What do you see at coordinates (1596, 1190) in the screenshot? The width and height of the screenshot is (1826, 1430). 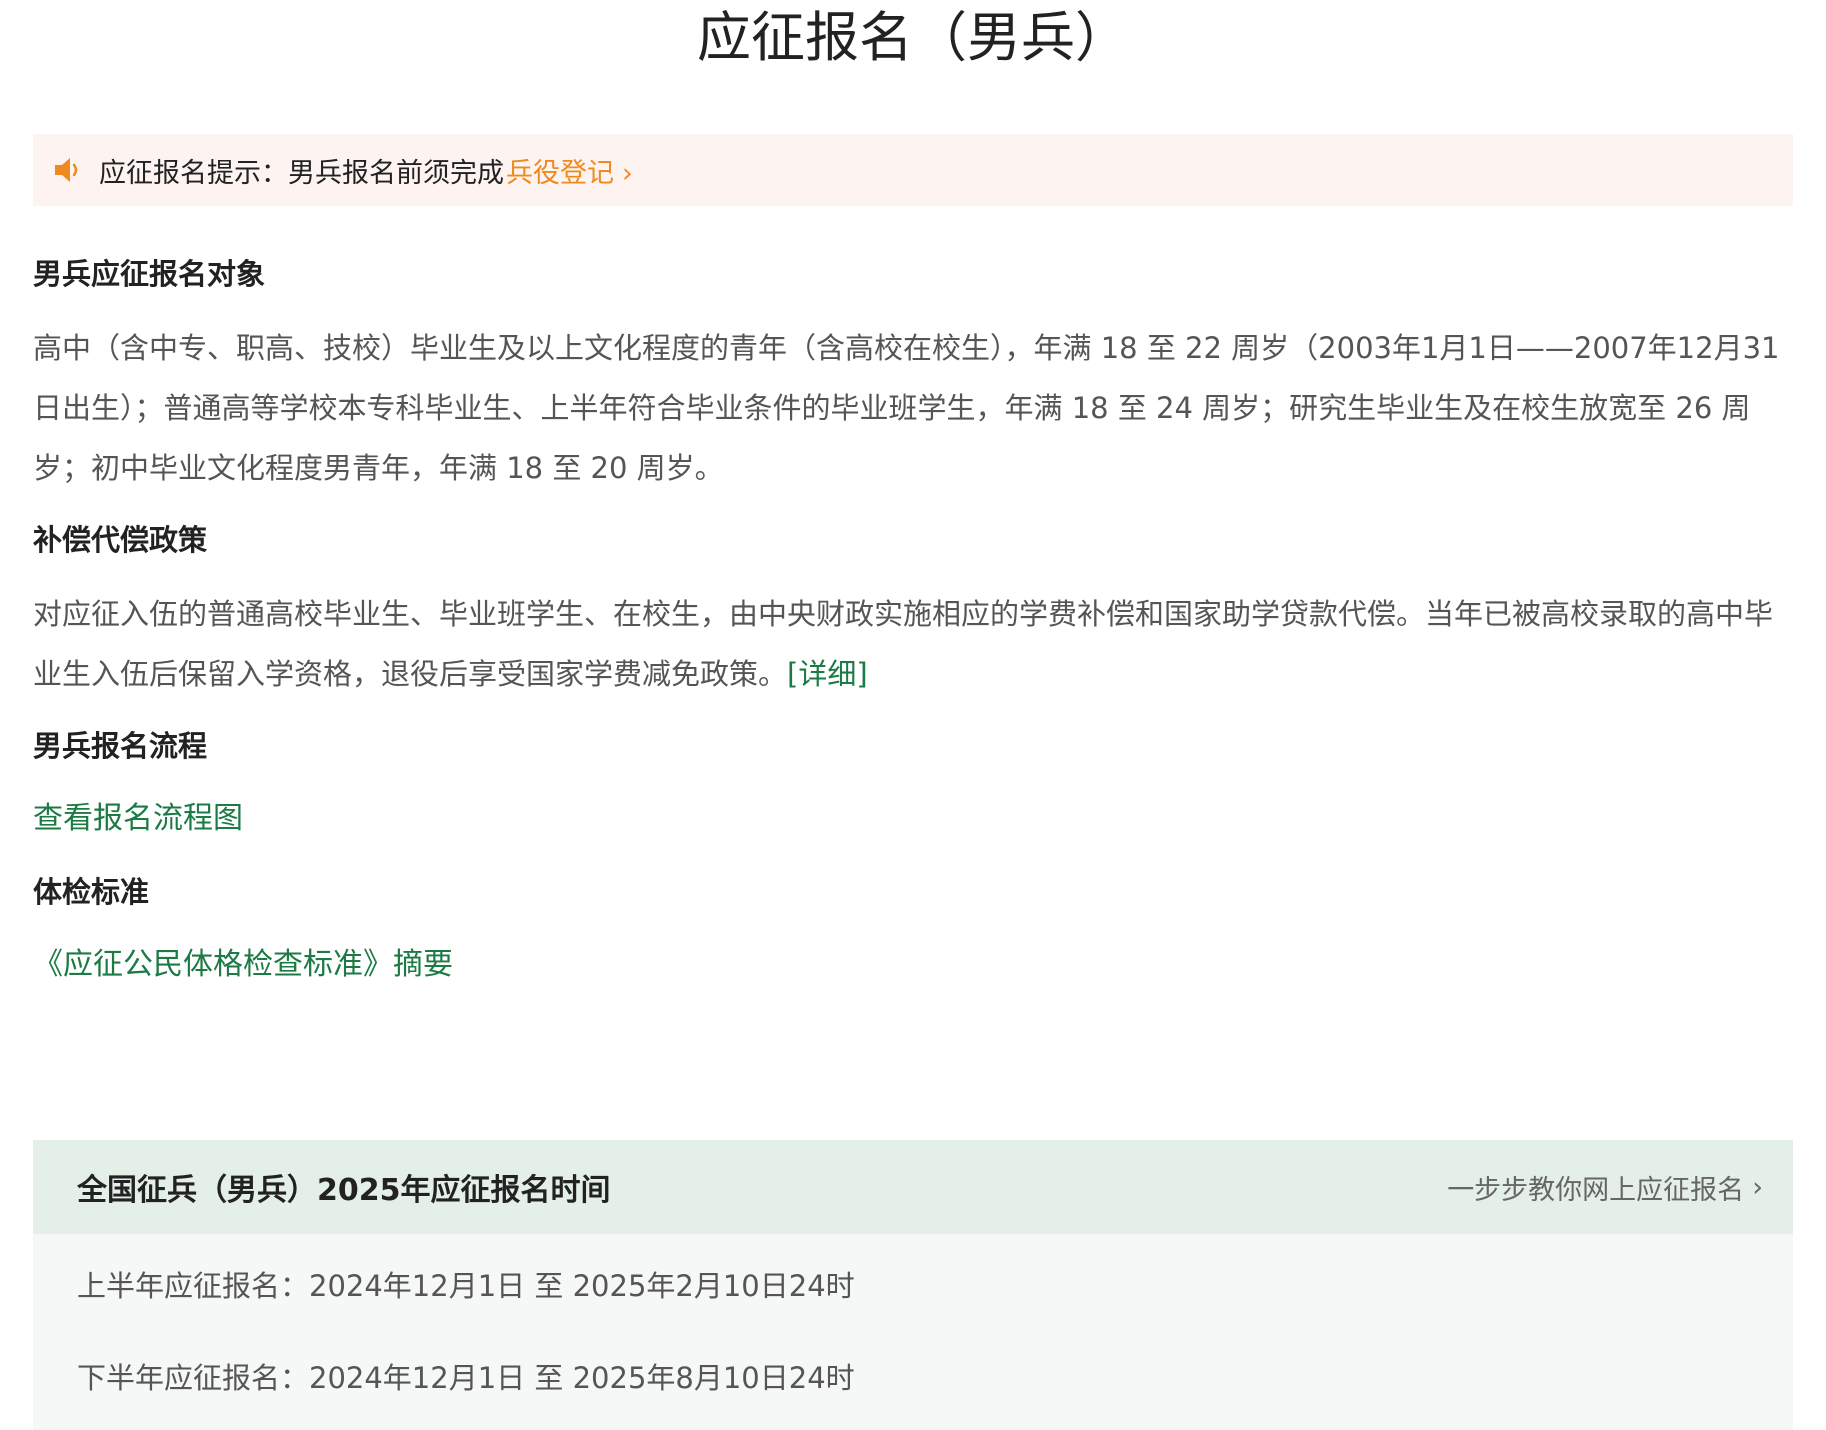 I see `guide-link-label: 一步步教你网上应征报名` at bounding box center [1596, 1190].